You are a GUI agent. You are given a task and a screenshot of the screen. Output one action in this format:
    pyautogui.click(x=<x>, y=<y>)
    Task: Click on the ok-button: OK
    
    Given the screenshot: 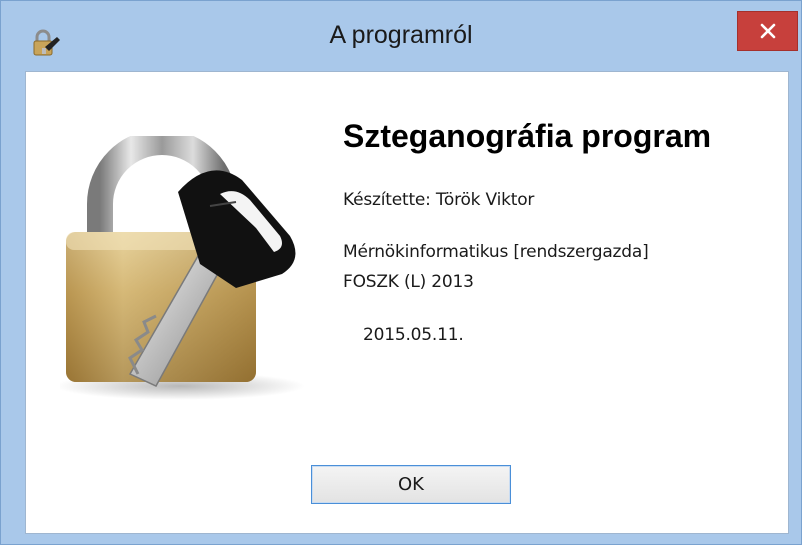 What is the action you would take?
    pyautogui.click(x=411, y=484)
    